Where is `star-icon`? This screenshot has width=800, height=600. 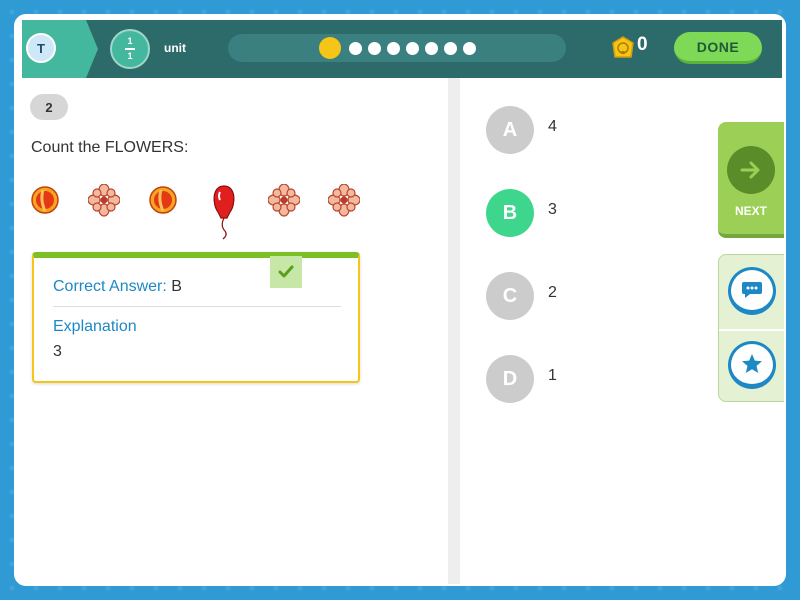
star-icon is located at coordinates (752, 363).